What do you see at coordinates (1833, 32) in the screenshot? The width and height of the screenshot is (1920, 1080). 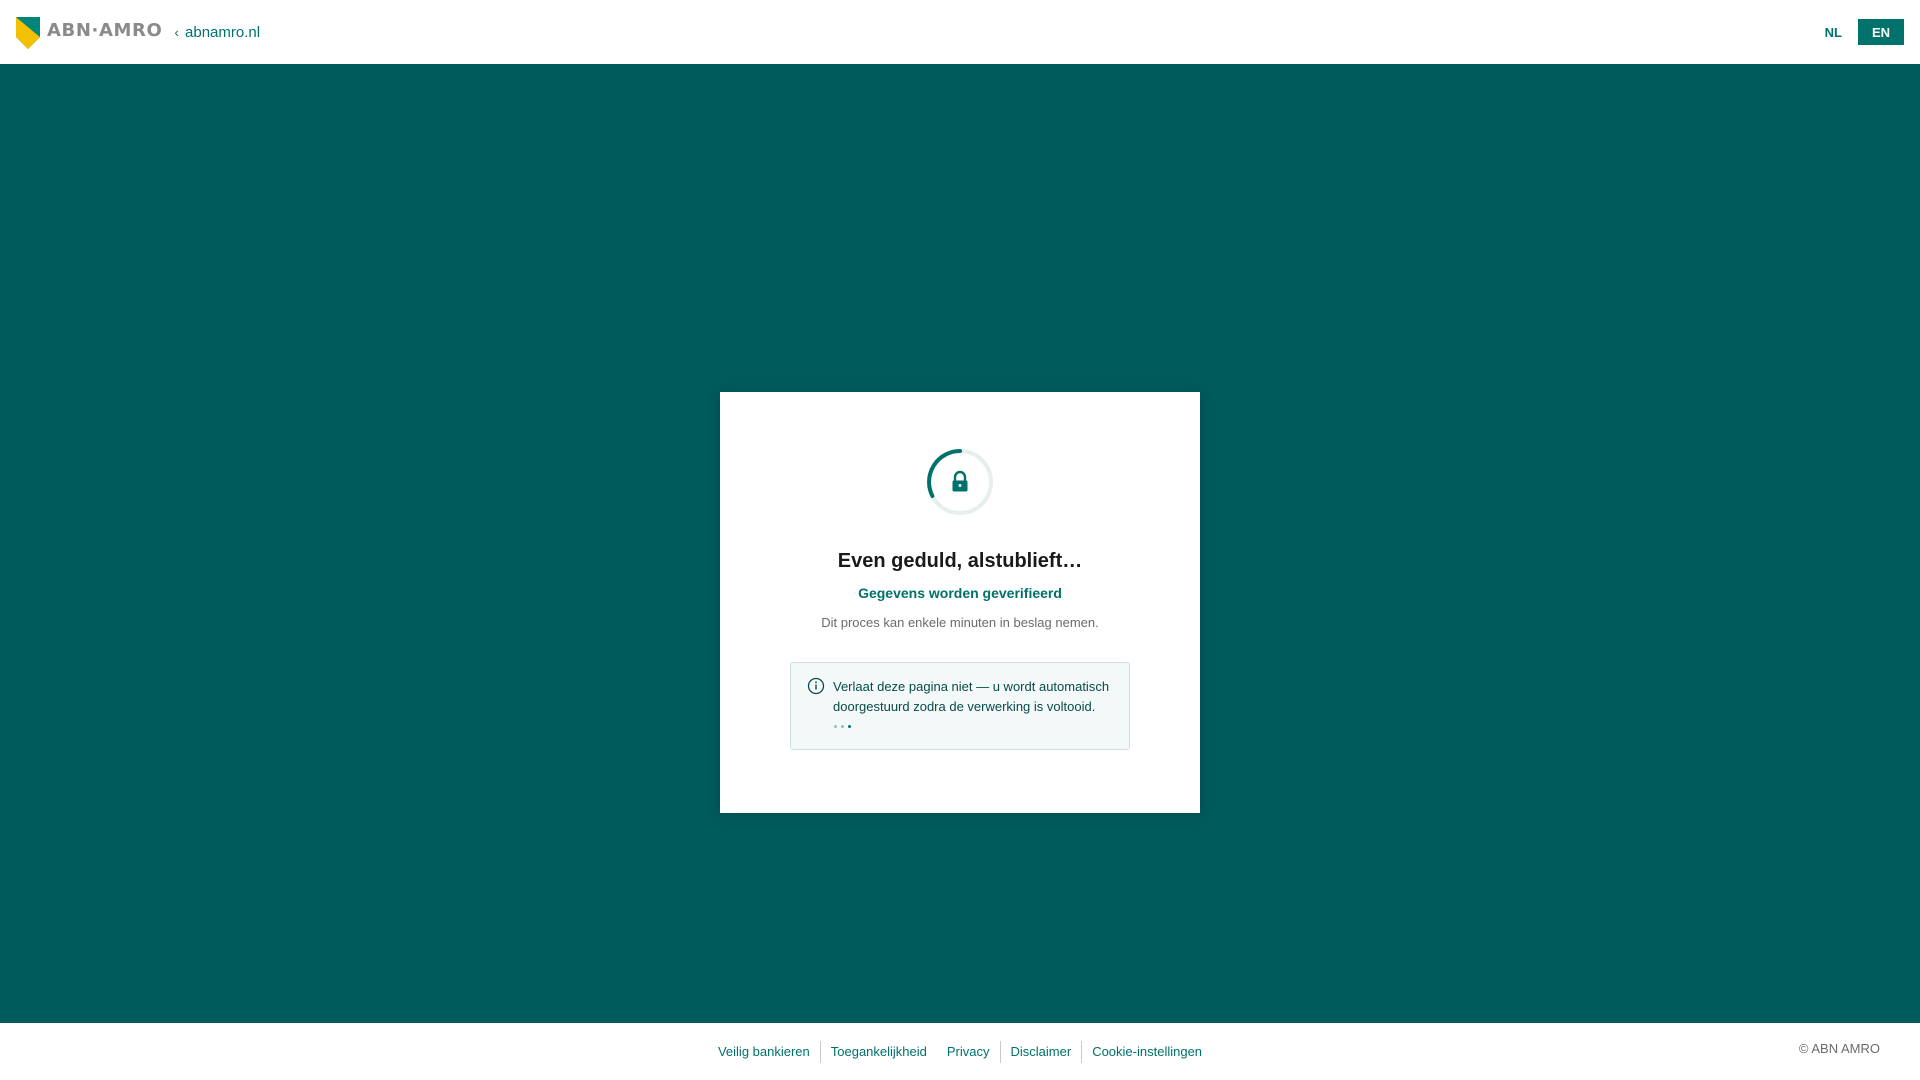 I see `lang-nl-button: NL` at bounding box center [1833, 32].